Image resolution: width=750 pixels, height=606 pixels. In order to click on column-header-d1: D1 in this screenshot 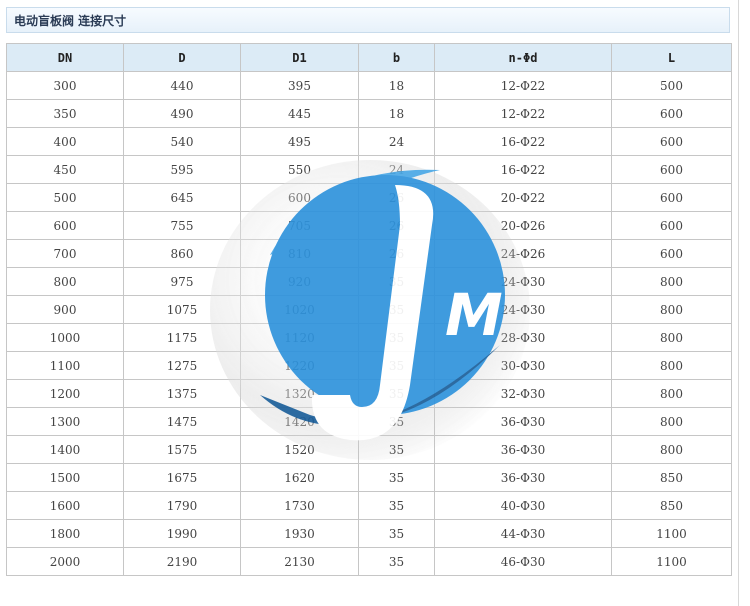, I will do `click(299, 57)`.